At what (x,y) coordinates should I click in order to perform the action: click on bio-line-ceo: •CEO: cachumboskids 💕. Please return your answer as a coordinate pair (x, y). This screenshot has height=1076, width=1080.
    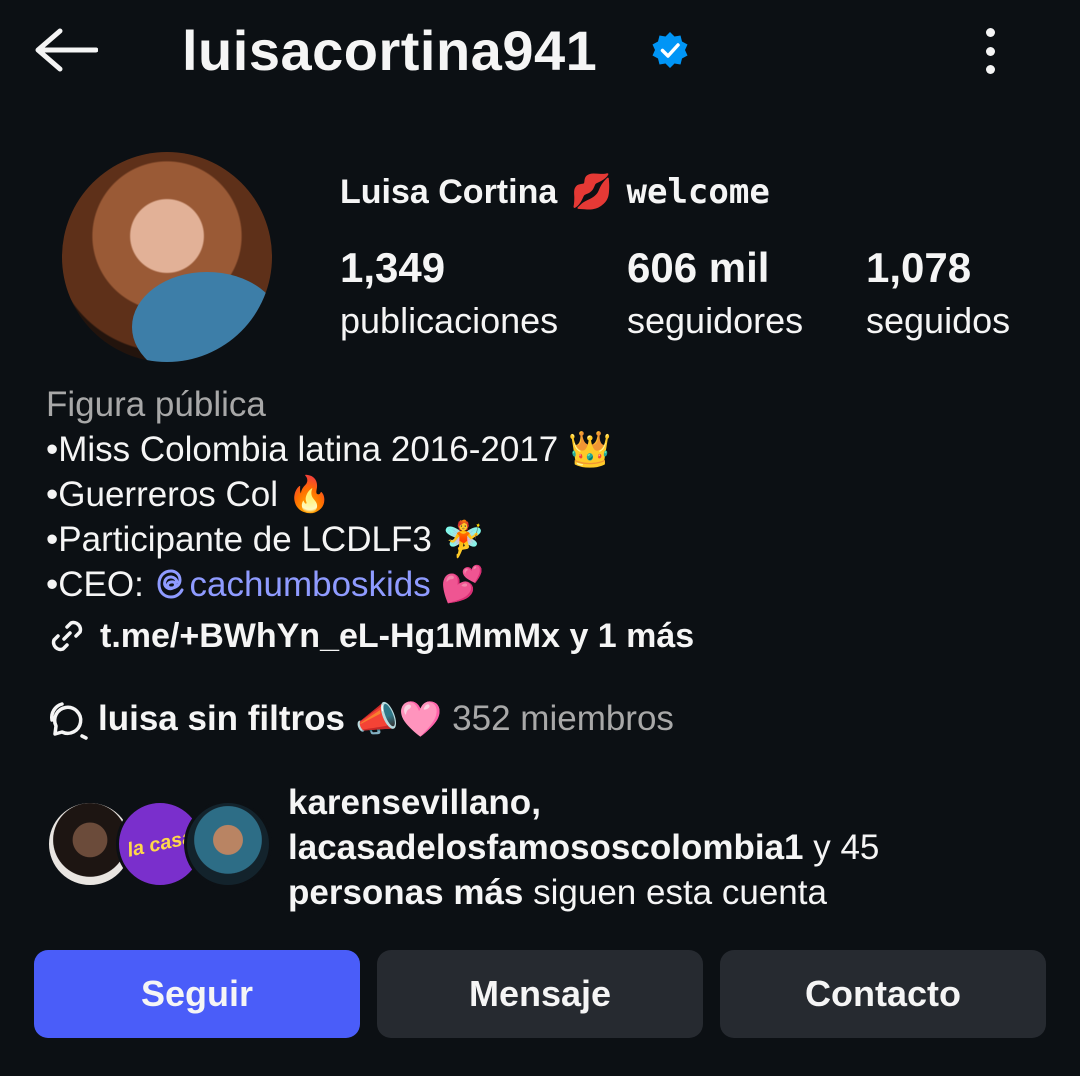
    Looking at the image, I should click on (265, 584).